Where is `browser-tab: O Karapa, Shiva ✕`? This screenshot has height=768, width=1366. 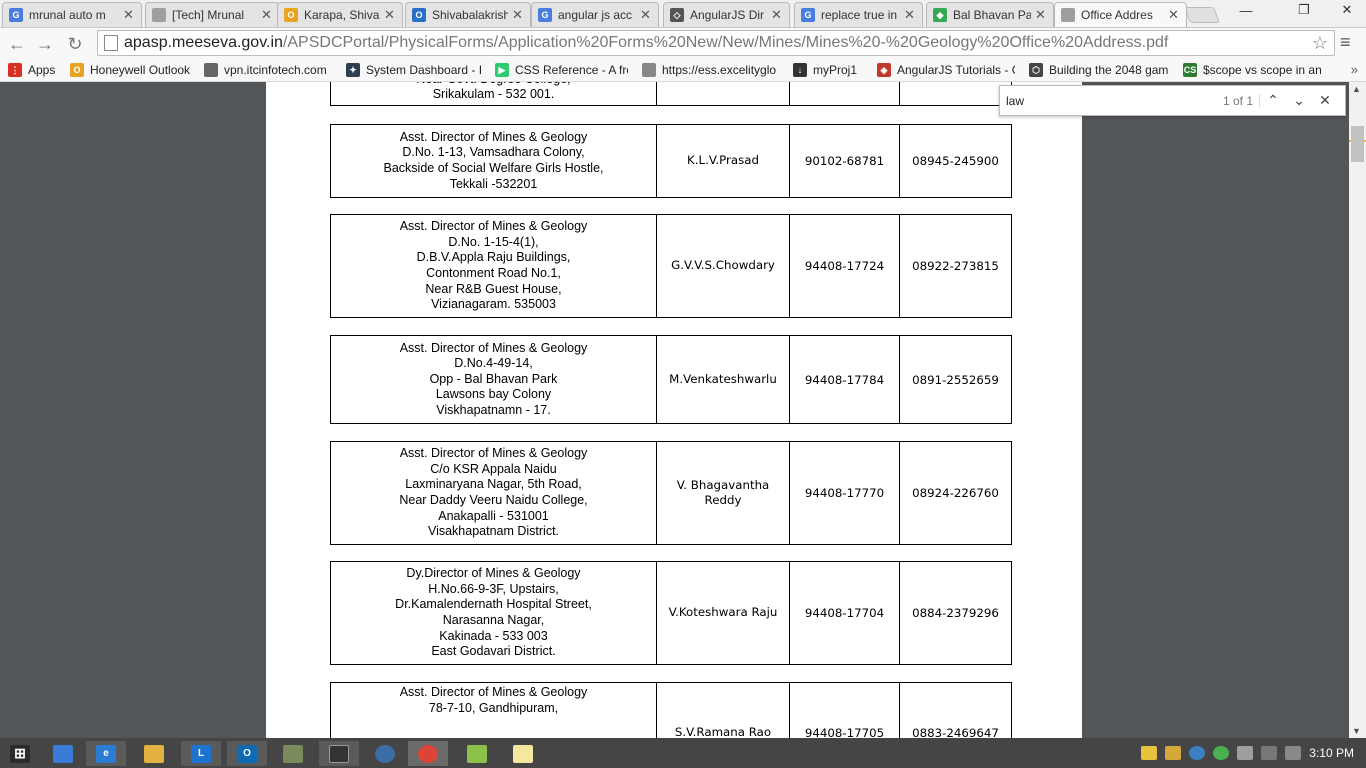 browser-tab: O Karapa, Shiva ✕ is located at coordinates (340, 14).